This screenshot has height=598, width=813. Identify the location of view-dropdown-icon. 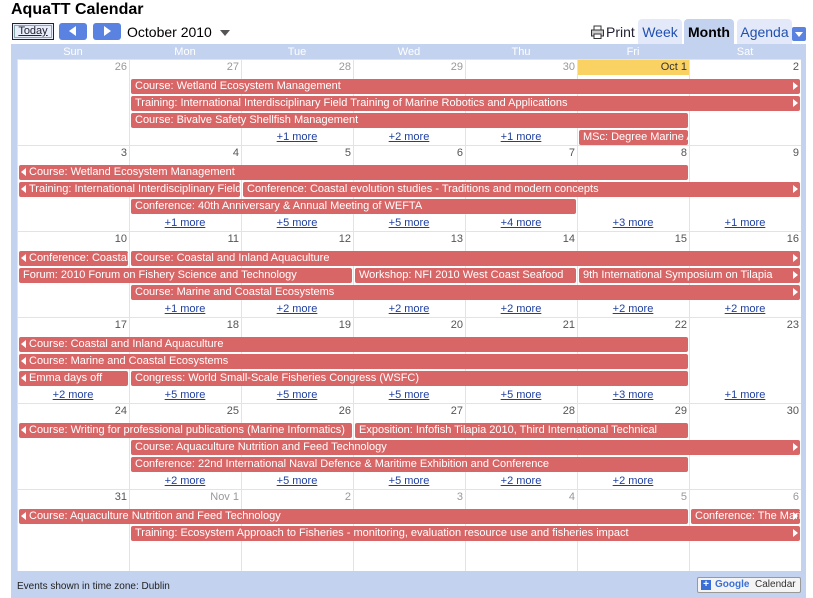
(799, 34).